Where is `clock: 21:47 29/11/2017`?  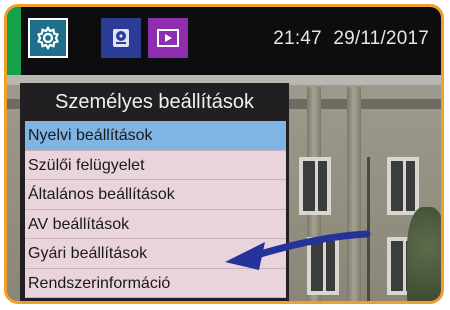
clock: 21:47 29/11/2017 is located at coordinates (351, 39).